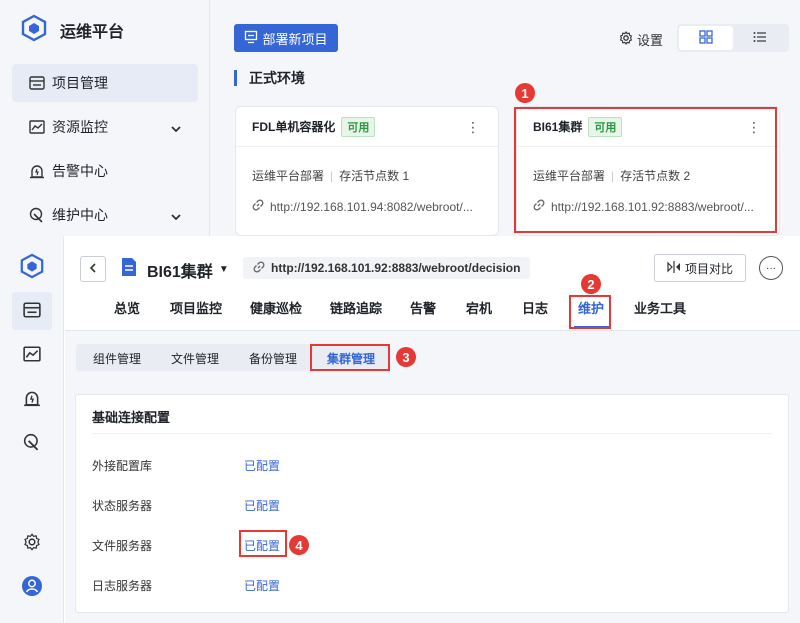 The height and width of the screenshot is (623, 800). I want to click on detail-tabs: 总览 项目监控 健康巡检 链路追踪 告警 宕机 日志 维护 业务工具, so click(432, 313).